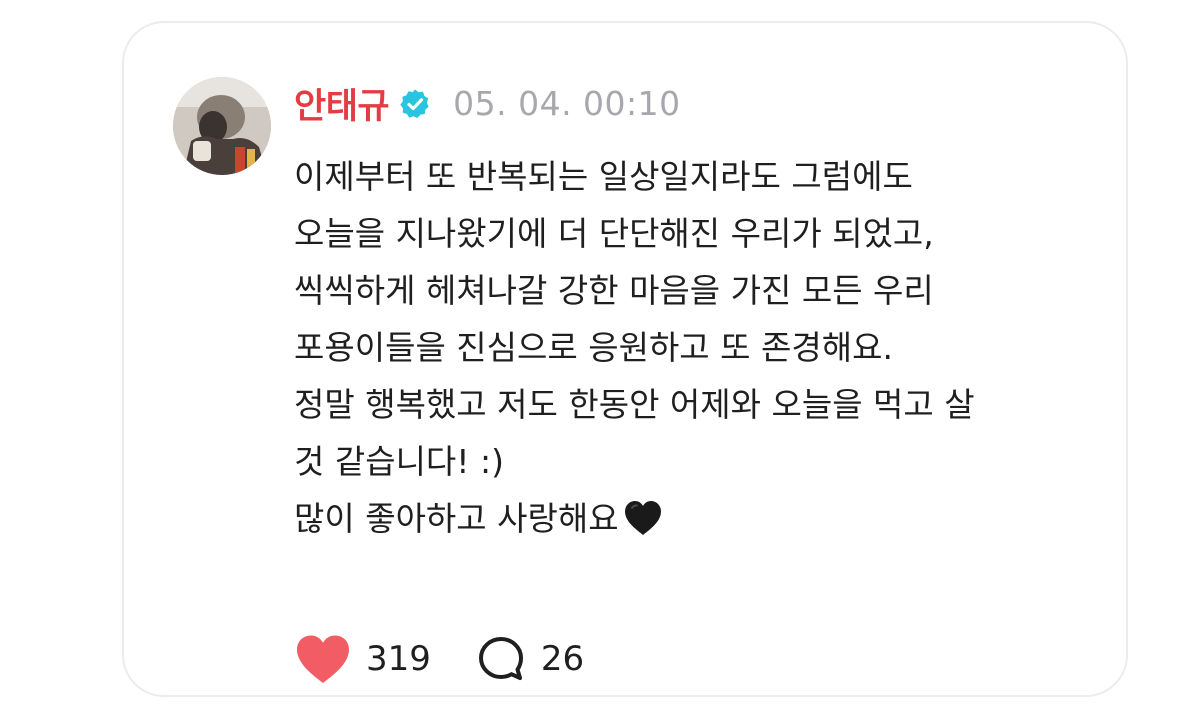  What do you see at coordinates (456, 518) in the screenshot?
I see `post-body-line: 많이 좋아하고 사랑해요` at bounding box center [456, 518].